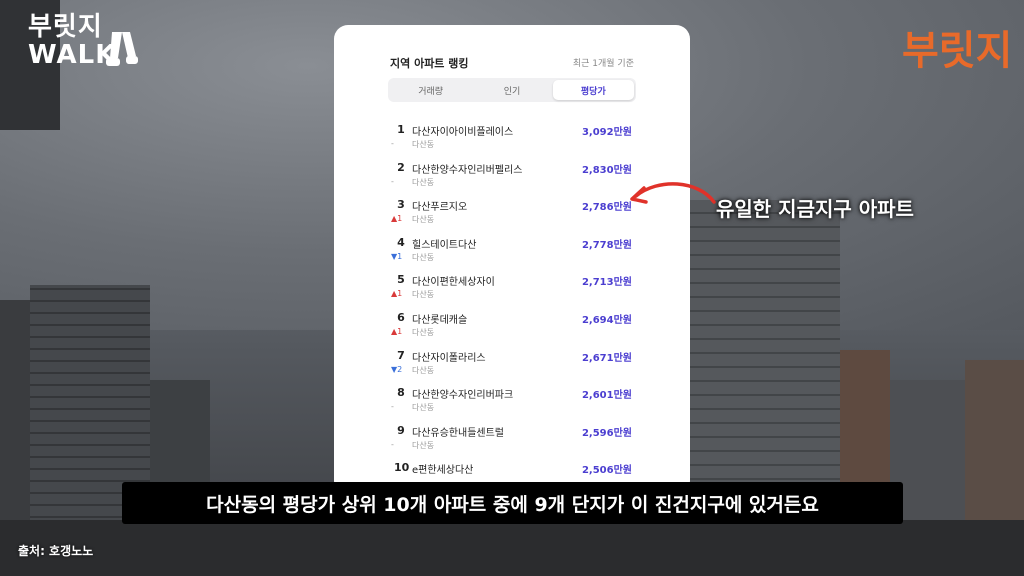 The height and width of the screenshot is (576, 1024). Describe the element at coordinates (512, 178) in the screenshot. I see `table-row: 2 다산한양수자인리버펠리스 - 다산동 2,830만원` at that location.